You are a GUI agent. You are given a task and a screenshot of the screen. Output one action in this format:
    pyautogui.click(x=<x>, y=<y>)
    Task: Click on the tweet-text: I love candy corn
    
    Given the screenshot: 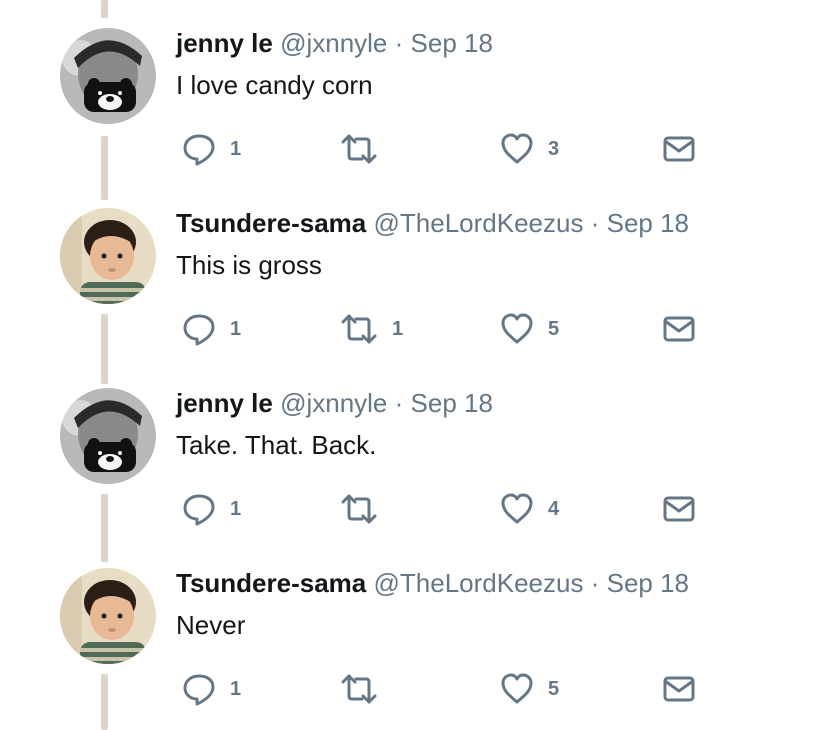 What is the action you would take?
    pyautogui.click(x=274, y=85)
    